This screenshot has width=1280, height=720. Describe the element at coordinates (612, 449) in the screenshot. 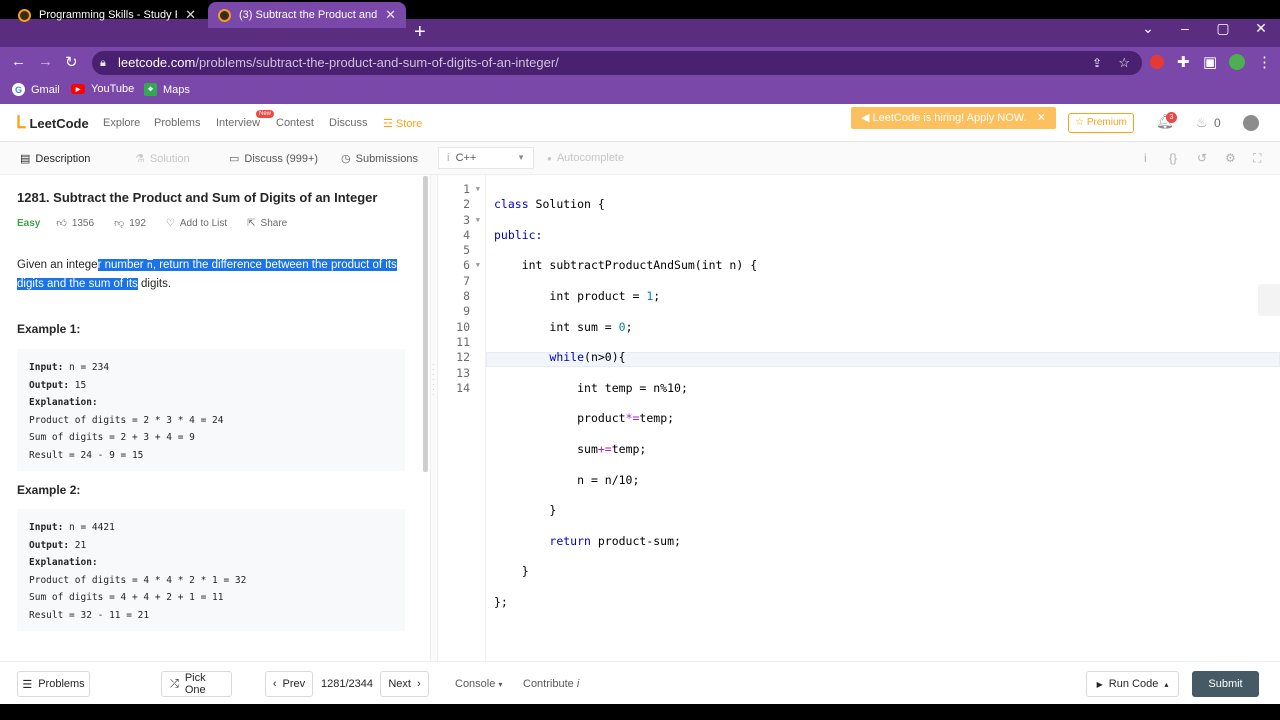

I see `code-line: sum+=temp;` at that location.